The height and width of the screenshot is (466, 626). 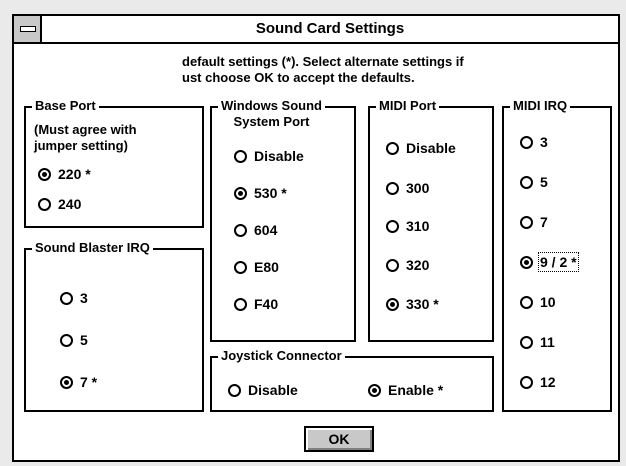 I want to click on radio-label: F40, so click(x=266, y=304).